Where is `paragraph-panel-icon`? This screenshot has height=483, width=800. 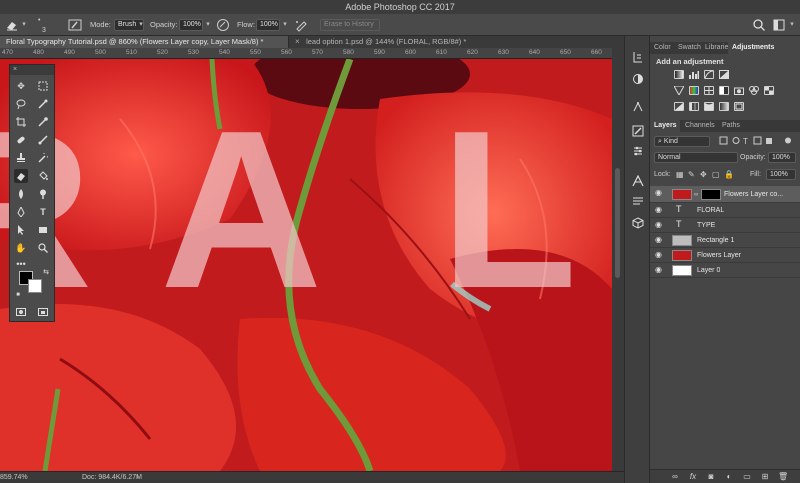 paragraph-panel-icon is located at coordinates (638, 201).